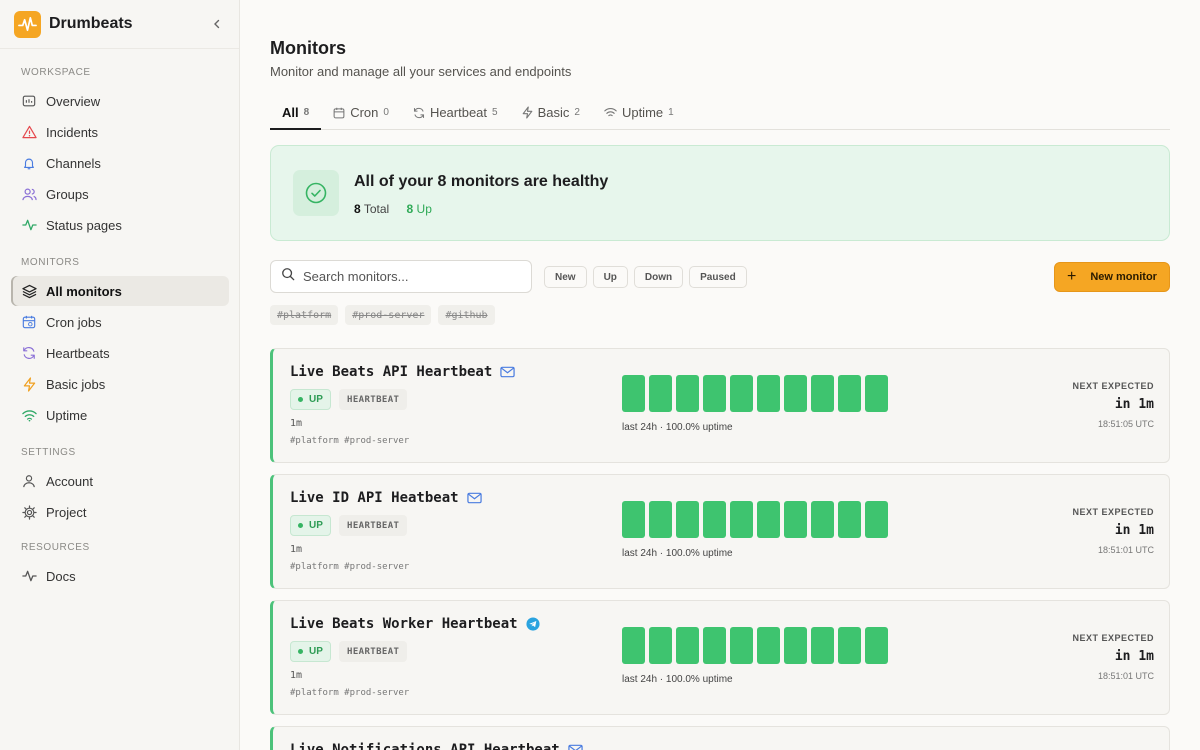  Describe the element at coordinates (551, 112) in the screenshot. I see `tab-basic: Basic 2` at that location.